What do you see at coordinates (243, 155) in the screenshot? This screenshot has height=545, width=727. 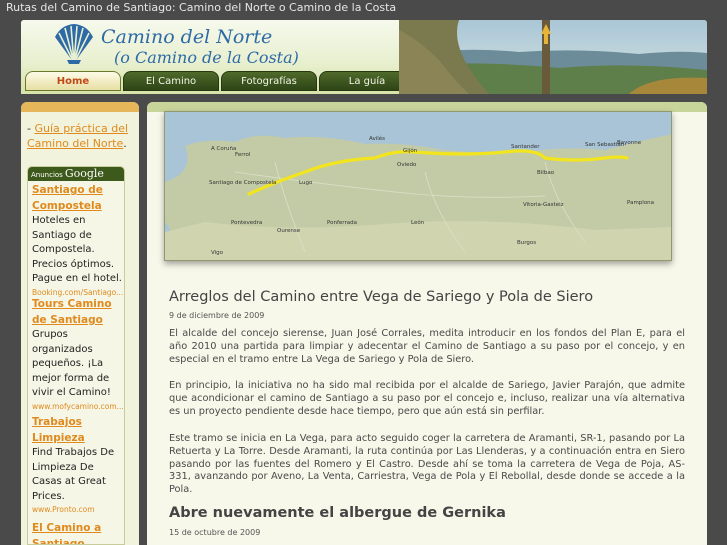 I see `map-label: Ferrol` at bounding box center [243, 155].